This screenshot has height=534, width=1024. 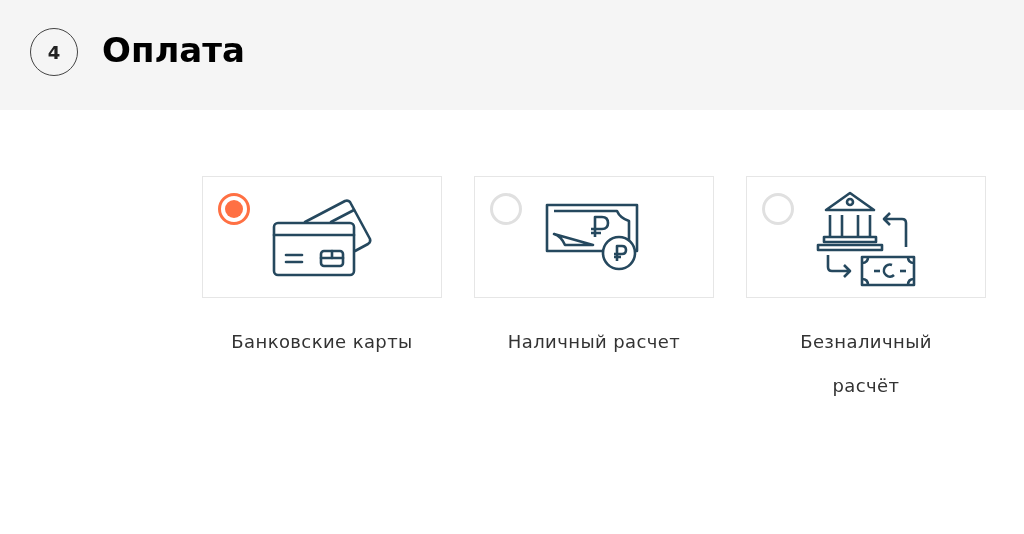 I want to click on radio-button, so click(x=234, y=209).